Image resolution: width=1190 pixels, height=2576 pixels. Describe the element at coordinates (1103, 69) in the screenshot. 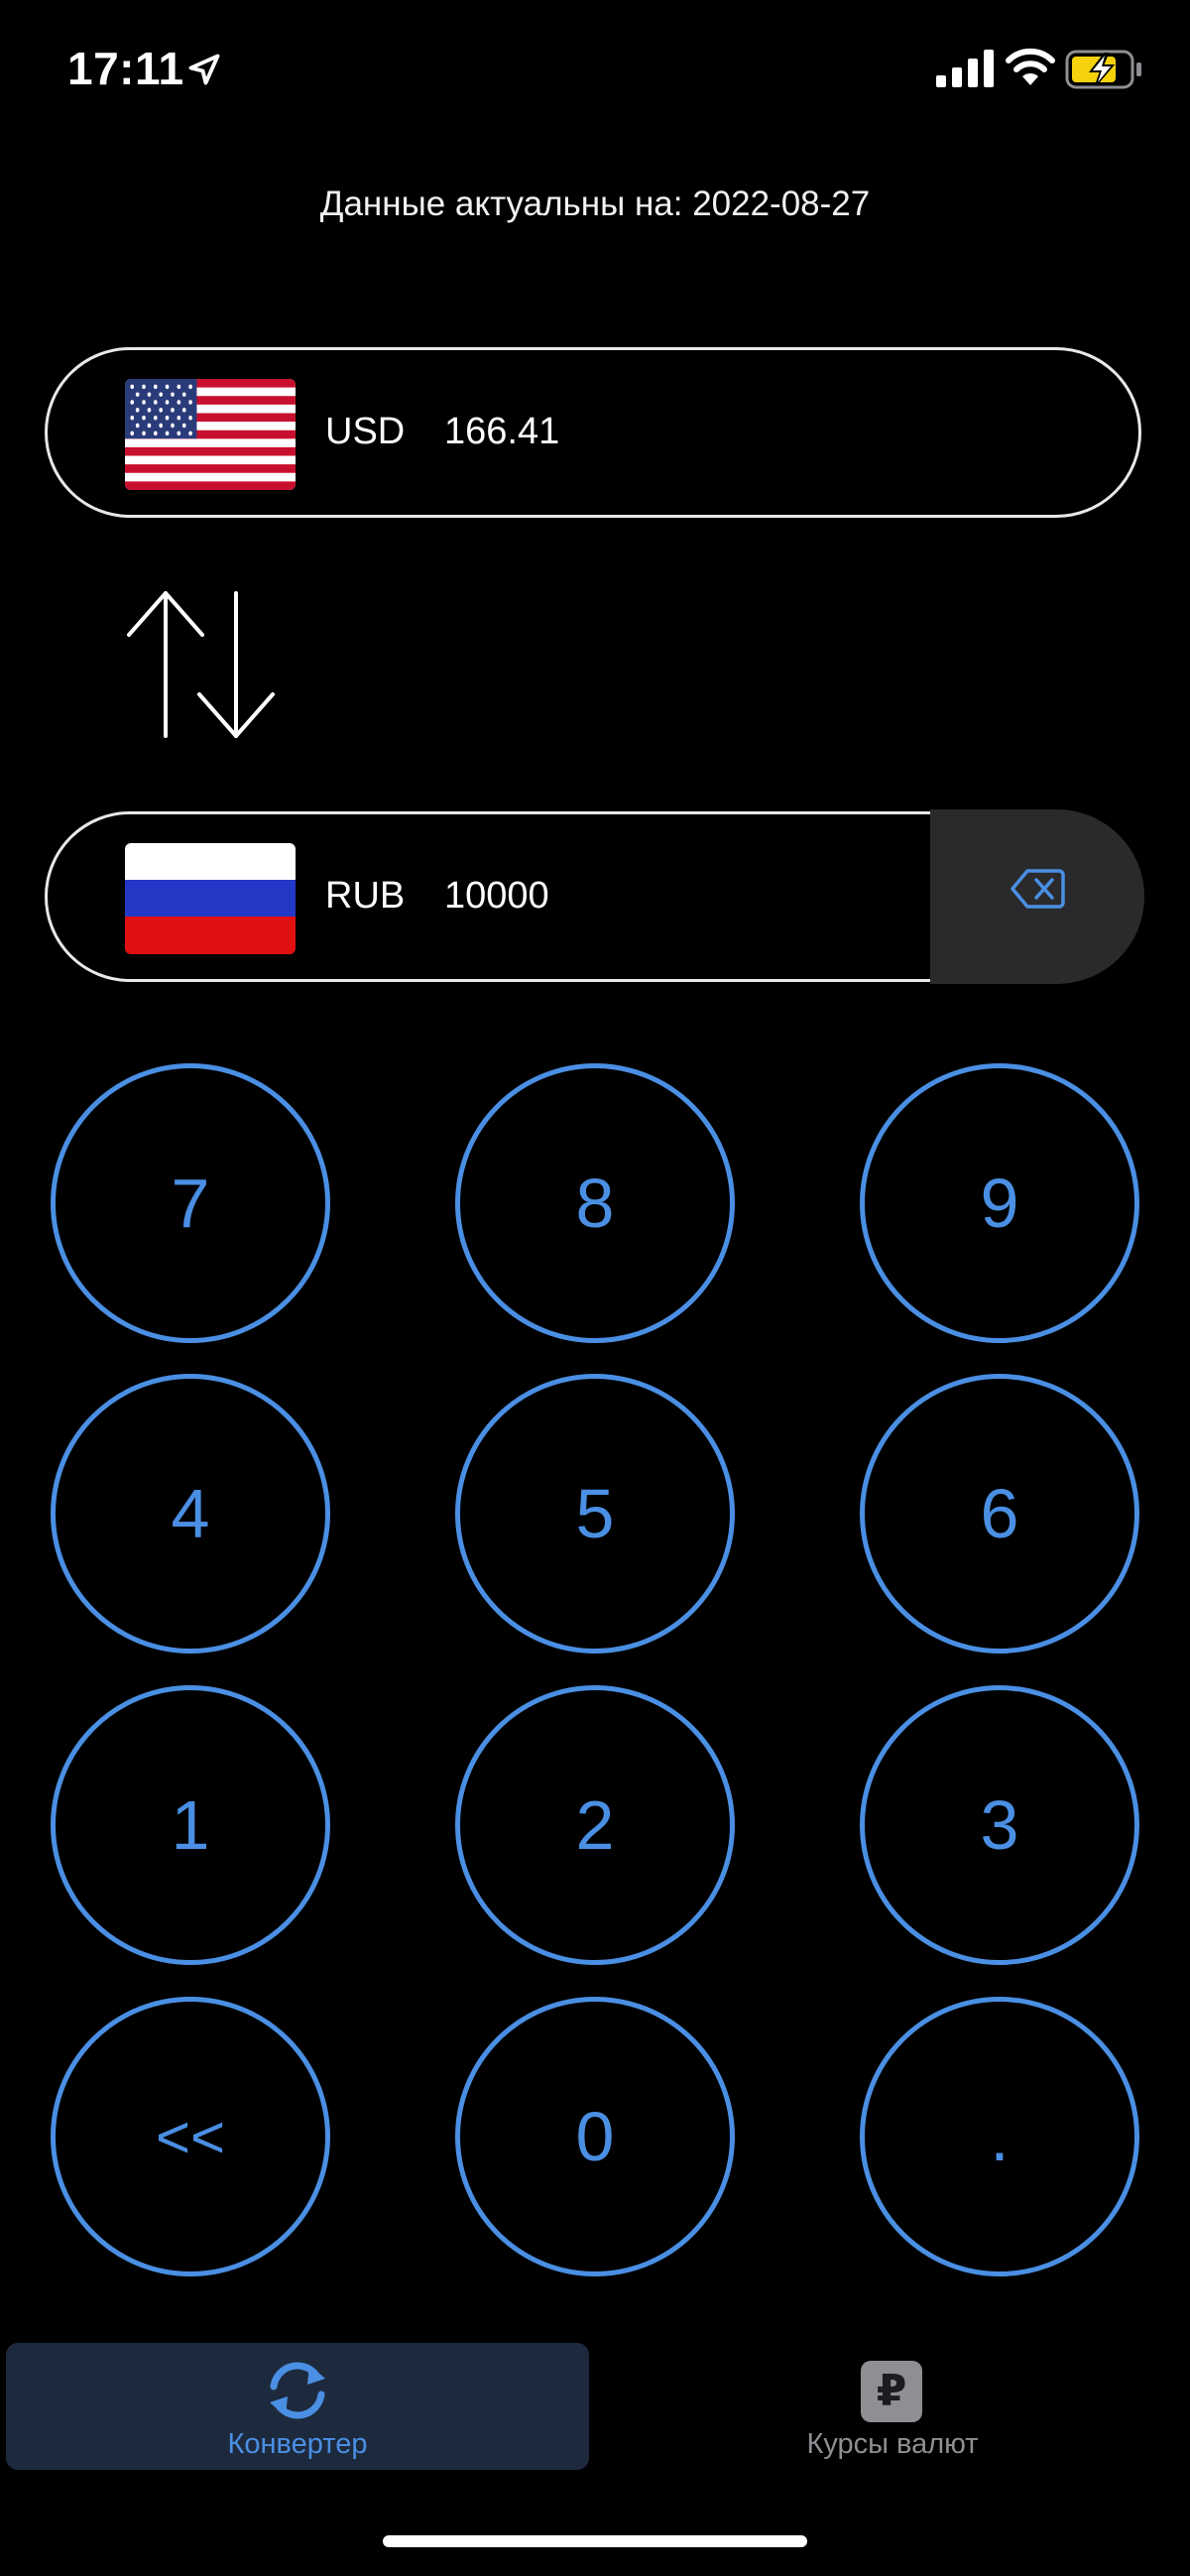

I see `battery-charging-icon` at that location.